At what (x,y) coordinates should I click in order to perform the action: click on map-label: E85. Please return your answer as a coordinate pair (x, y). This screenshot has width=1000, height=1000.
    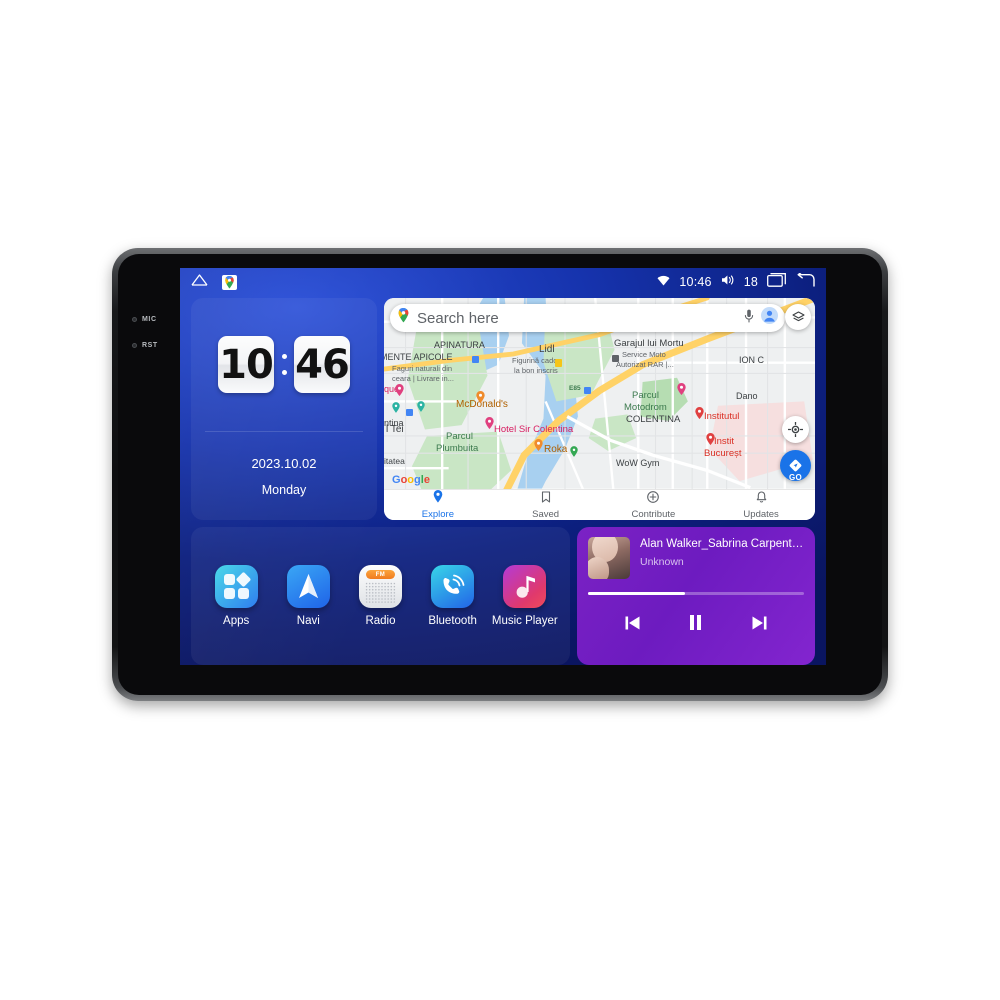
    Looking at the image, I should click on (575, 388).